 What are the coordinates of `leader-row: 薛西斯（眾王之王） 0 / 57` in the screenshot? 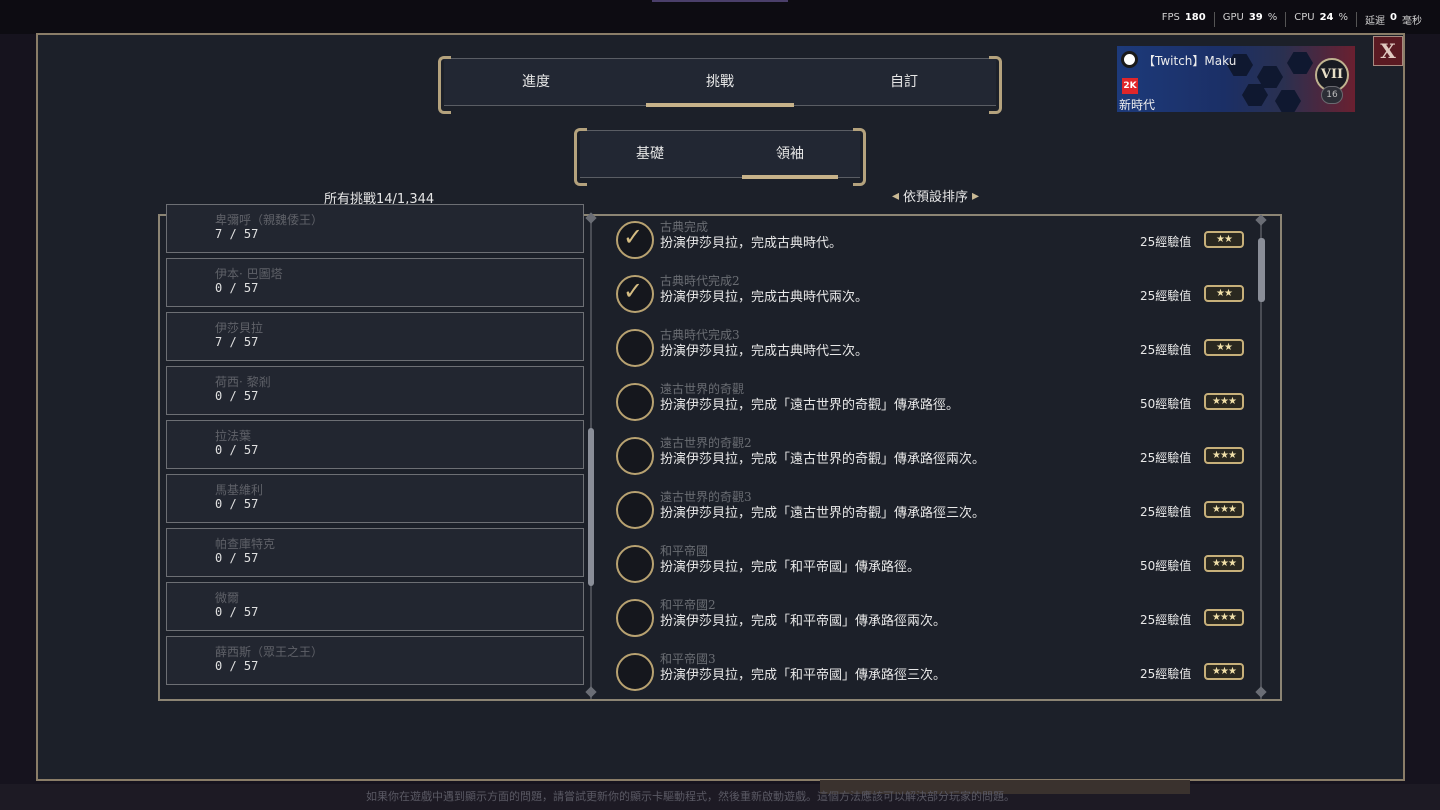 It's located at (375, 660).